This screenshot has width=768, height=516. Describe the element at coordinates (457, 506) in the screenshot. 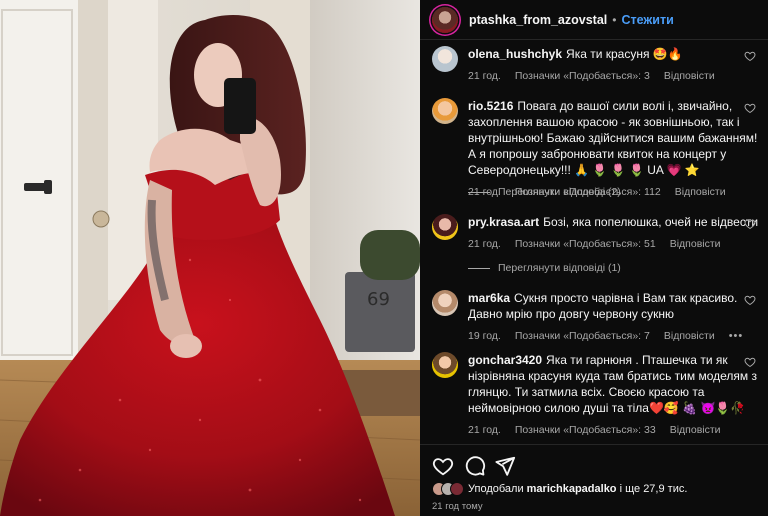

I see `post-time-ago: 21 год тому` at that location.